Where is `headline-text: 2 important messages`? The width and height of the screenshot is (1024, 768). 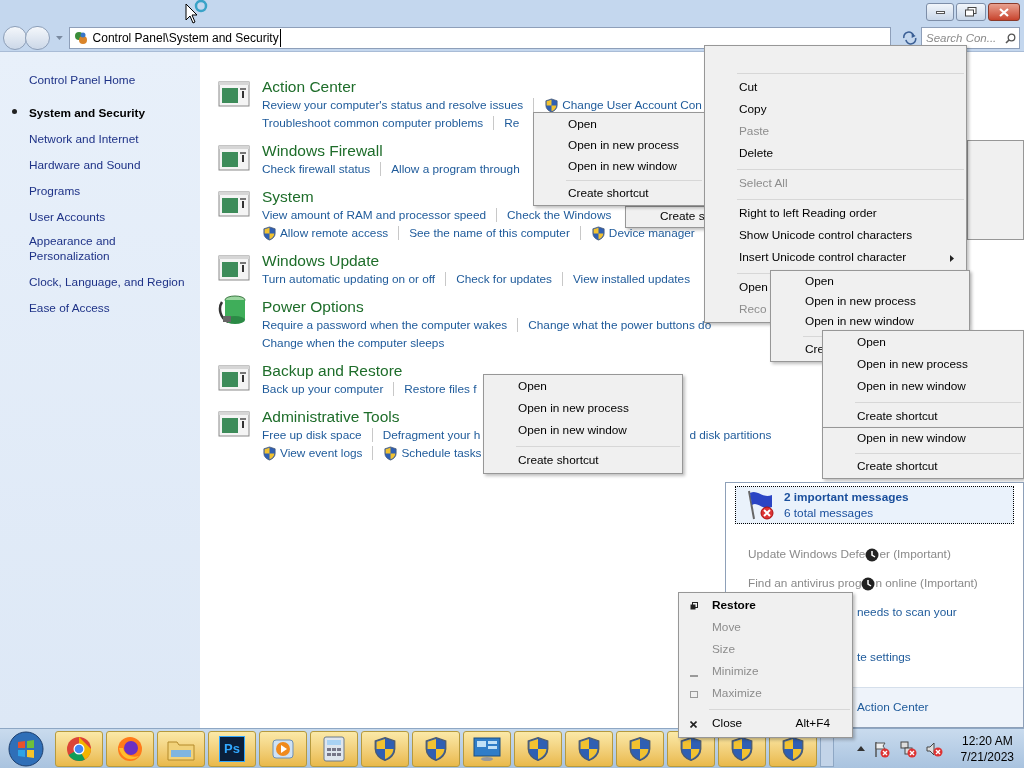
headline-text: 2 important messages is located at coordinates (846, 497).